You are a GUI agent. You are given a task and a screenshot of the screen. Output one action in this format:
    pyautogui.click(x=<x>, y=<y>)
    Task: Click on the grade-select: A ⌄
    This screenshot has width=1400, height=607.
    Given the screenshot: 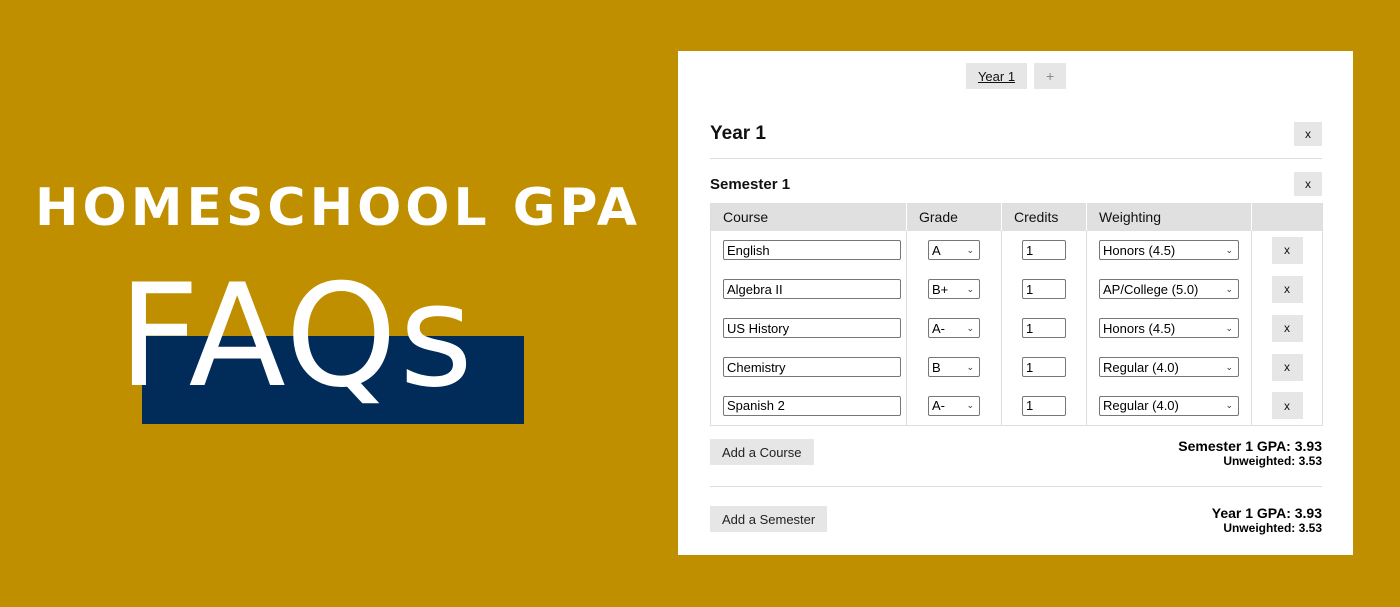 What is the action you would take?
    pyautogui.click(x=954, y=250)
    